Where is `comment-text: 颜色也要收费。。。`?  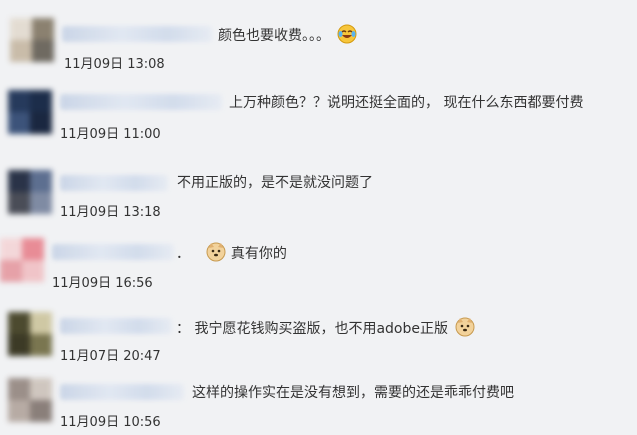 comment-text: 颜色也要收费。。。 is located at coordinates (287, 35).